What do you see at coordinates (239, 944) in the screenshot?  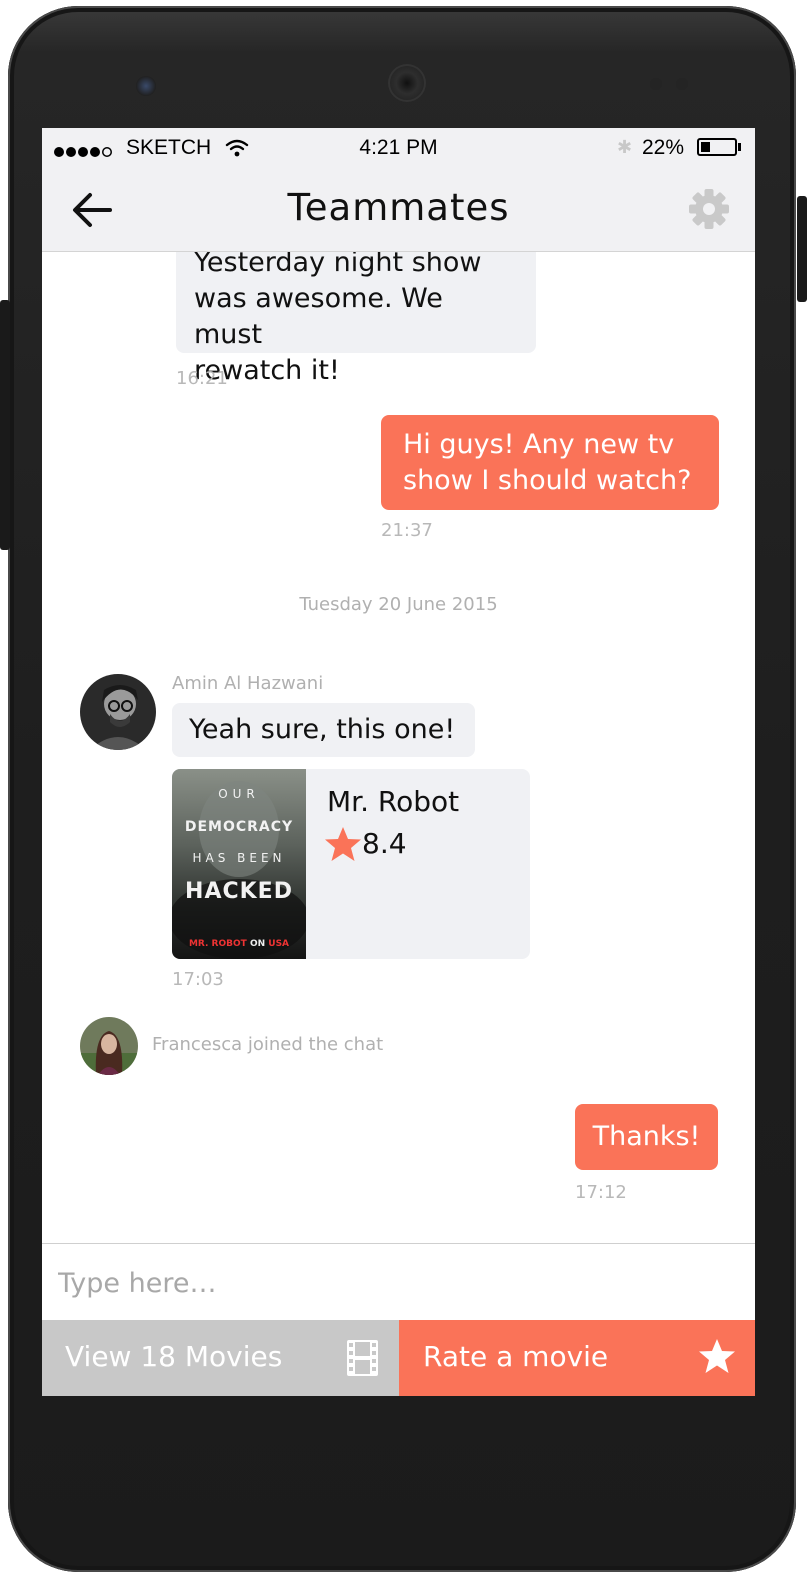 I see `poster-tagline: MR. ROBOT ON USA` at bounding box center [239, 944].